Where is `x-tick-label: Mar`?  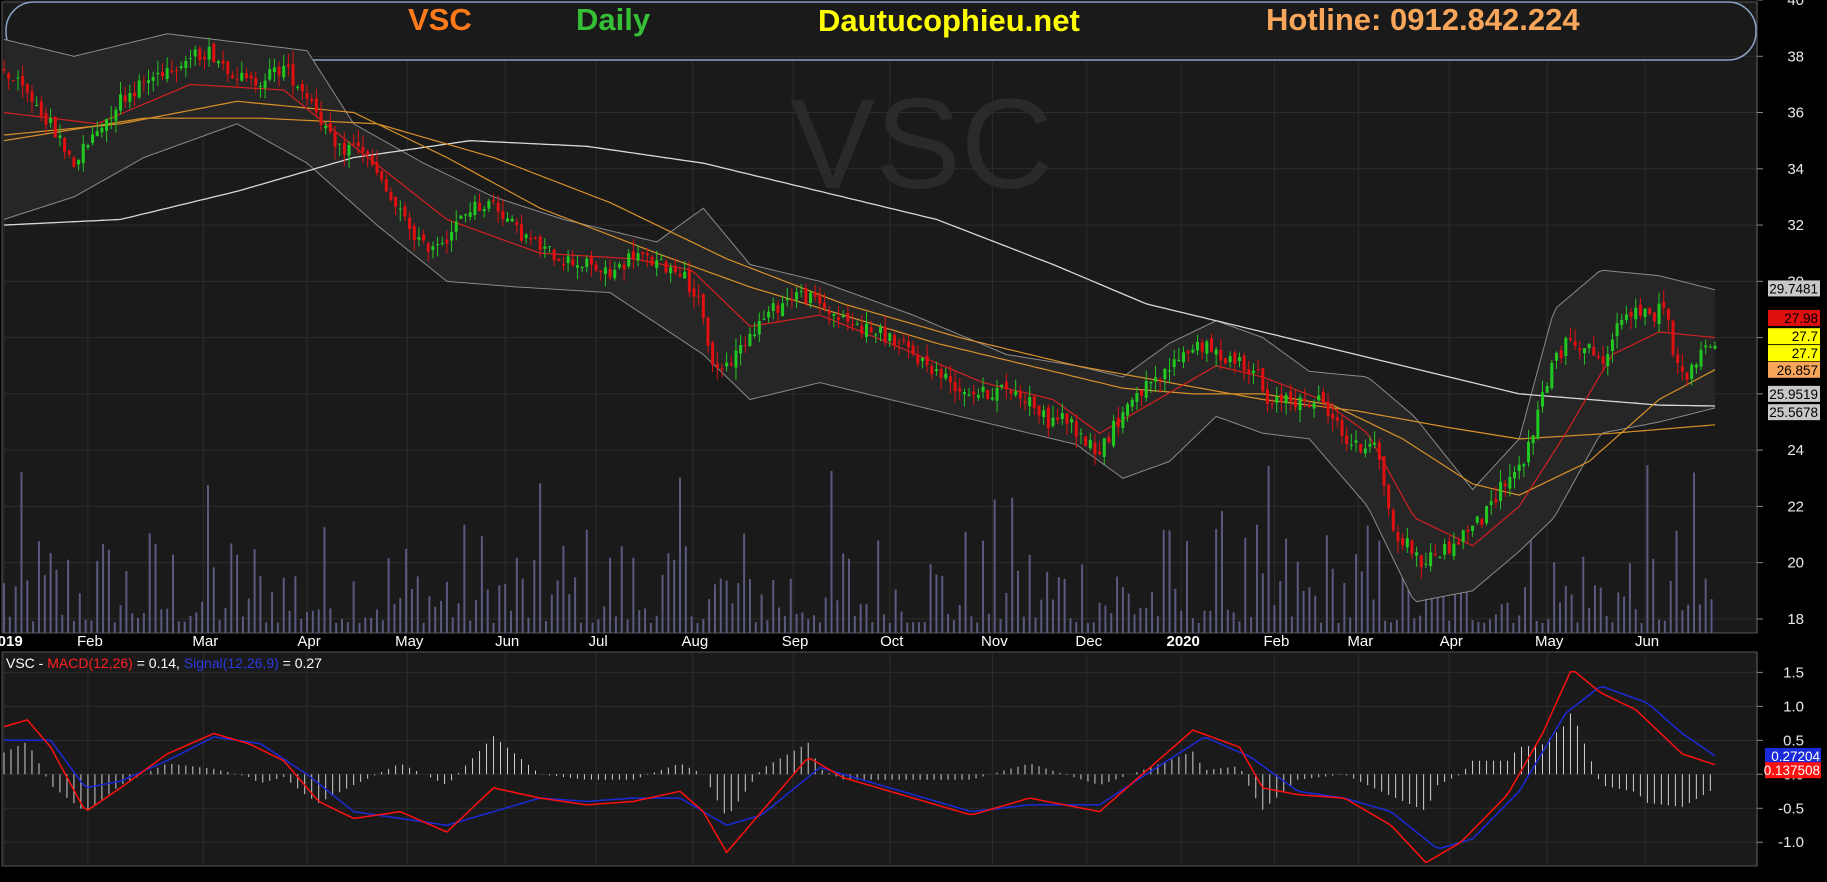
x-tick-label: Mar is located at coordinates (205, 641).